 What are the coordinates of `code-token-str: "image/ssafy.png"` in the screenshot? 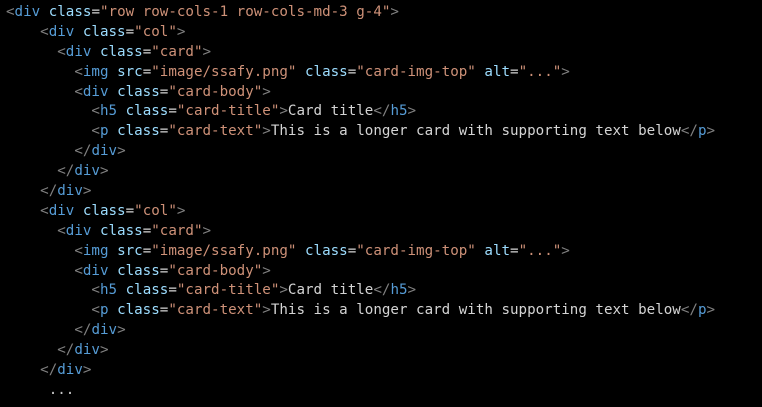 It's located at (224, 71).